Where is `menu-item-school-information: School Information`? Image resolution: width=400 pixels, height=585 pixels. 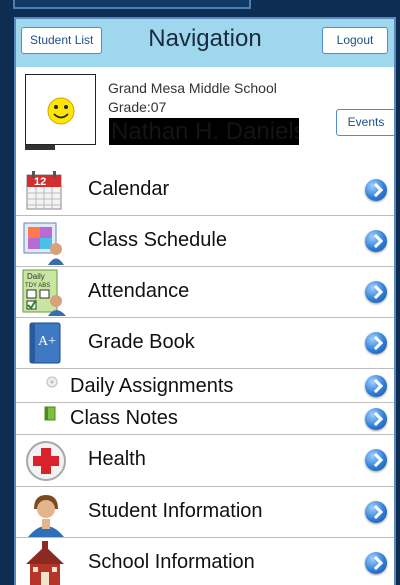
menu-item-school-information: School Information is located at coordinates (205, 561).